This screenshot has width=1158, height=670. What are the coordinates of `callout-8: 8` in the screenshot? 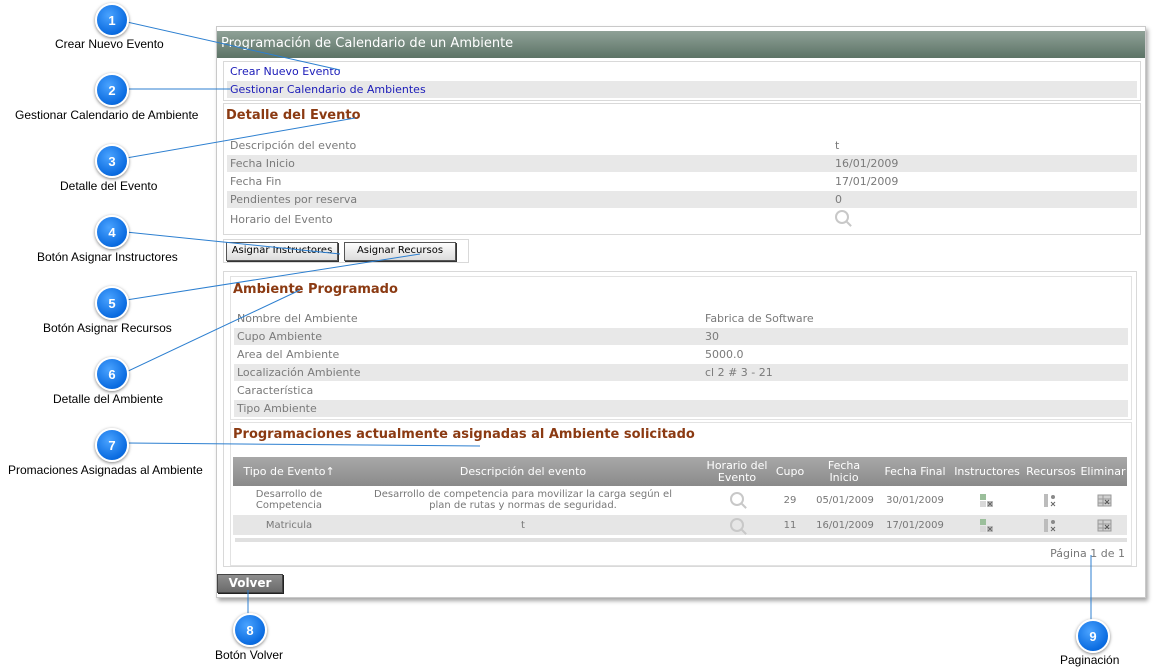 It's located at (250, 630).